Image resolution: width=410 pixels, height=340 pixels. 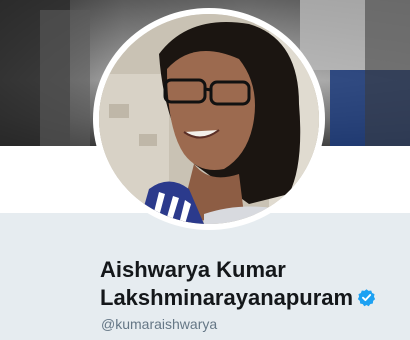 What do you see at coordinates (193, 269) in the screenshot?
I see `display-name-line-1: Aishwarya Kumar` at bounding box center [193, 269].